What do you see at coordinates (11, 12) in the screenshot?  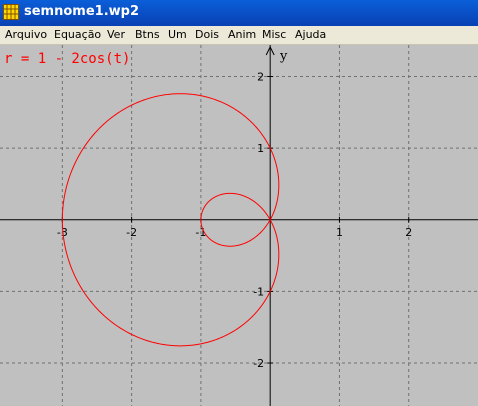 I see `app-grid-icon` at bounding box center [11, 12].